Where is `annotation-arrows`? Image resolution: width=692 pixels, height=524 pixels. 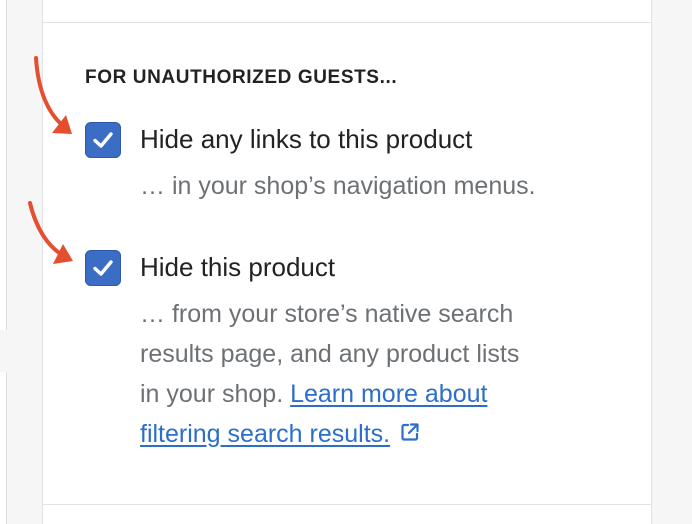
annotation-arrows is located at coordinates (50, 160).